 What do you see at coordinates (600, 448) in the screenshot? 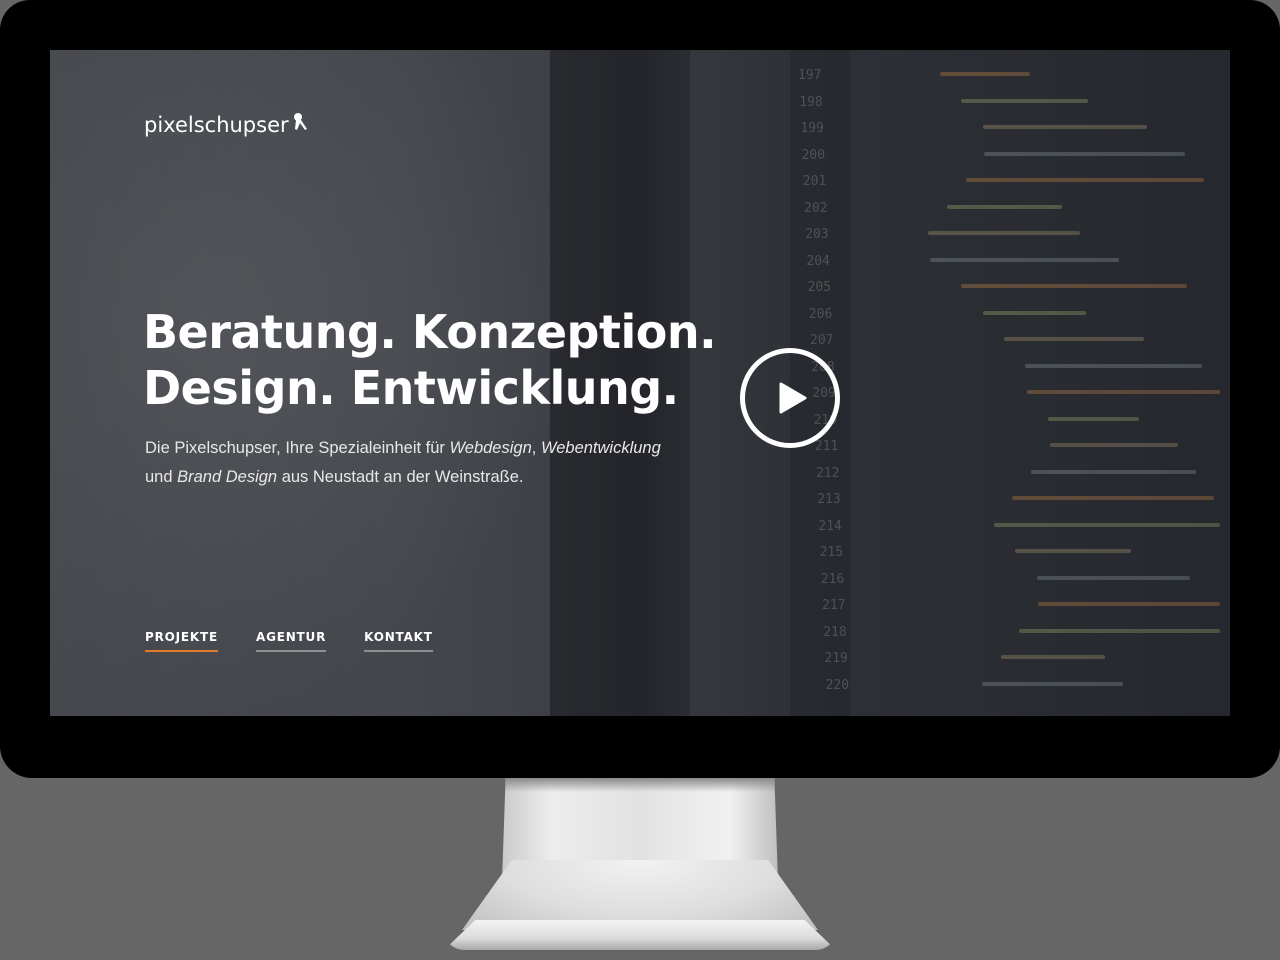
I see `description-emphasis-webentwicklung: Webentwicklung` at bounding box center [600, 448].